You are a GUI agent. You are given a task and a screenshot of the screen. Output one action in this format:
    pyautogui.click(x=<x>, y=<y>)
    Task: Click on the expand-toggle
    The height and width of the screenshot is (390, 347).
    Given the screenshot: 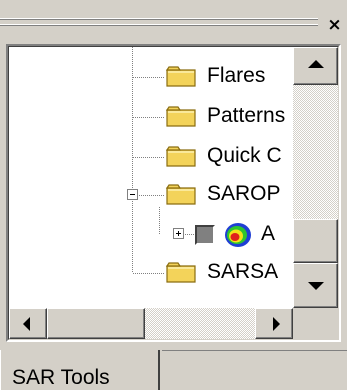 What is the action you would take?
    pyautogui.click(x=178, y=233)
    